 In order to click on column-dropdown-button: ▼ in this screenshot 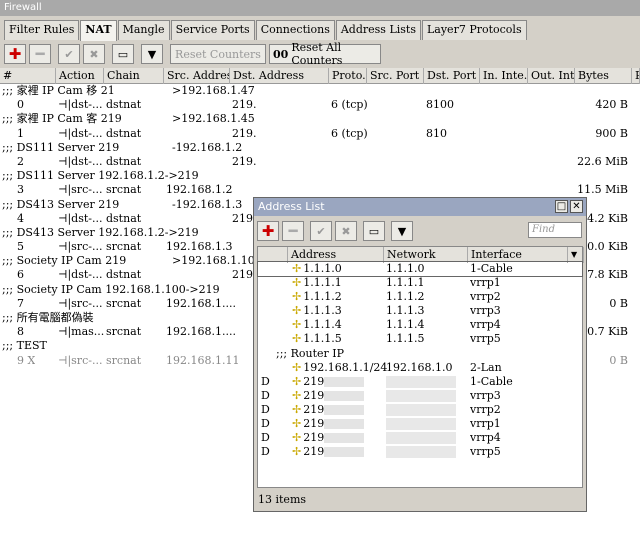, I will do `click(576, 255)`.